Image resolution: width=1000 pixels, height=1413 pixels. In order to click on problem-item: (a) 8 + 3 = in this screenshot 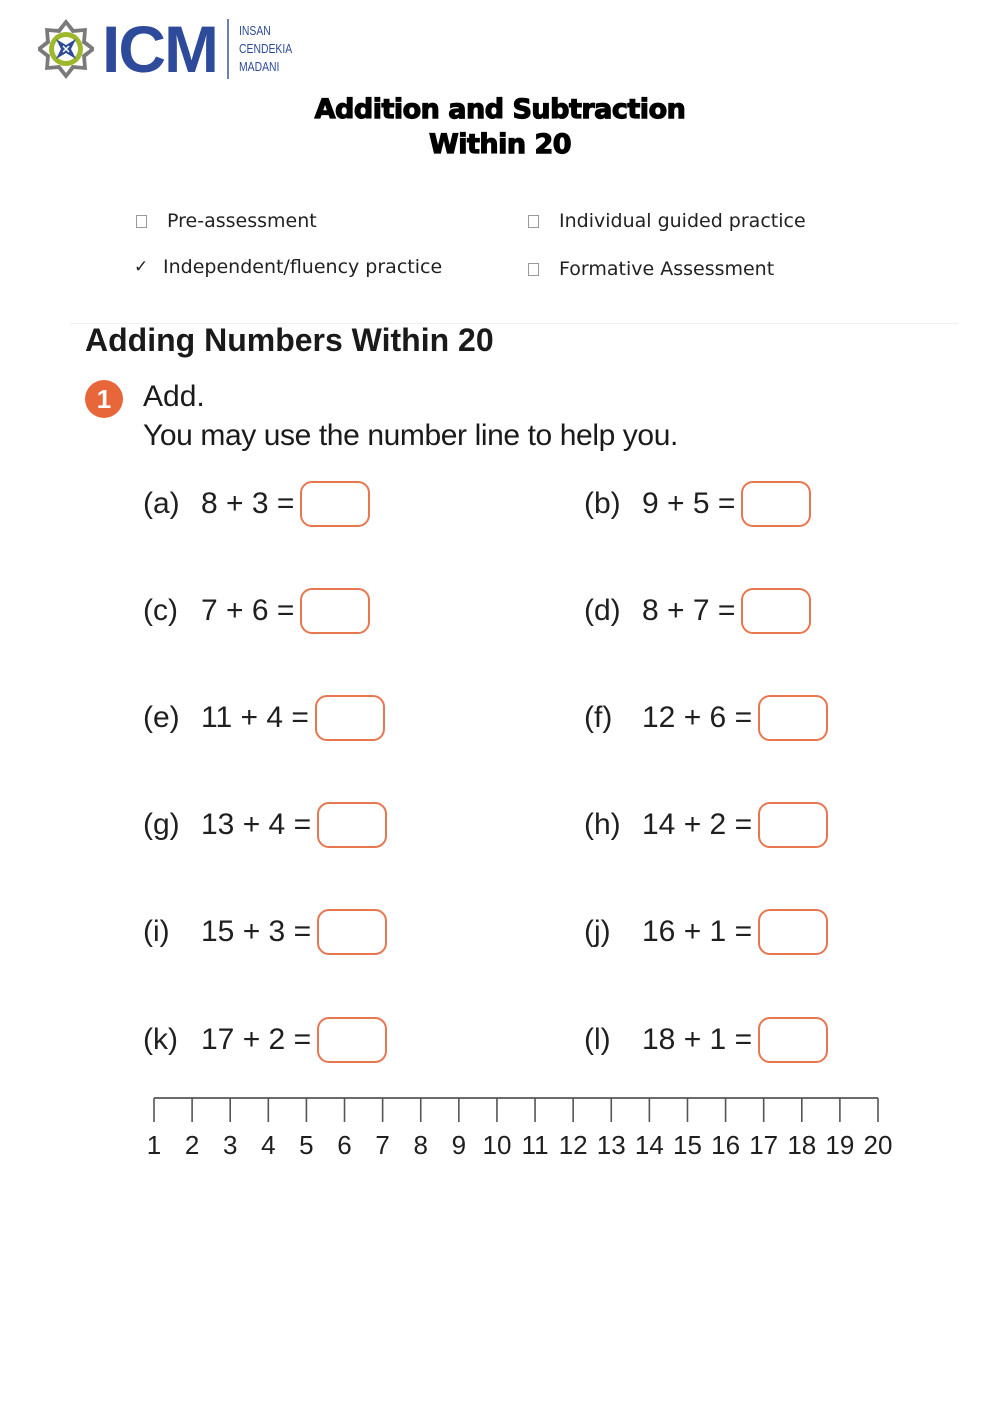, I will do `click(257, 504)`.